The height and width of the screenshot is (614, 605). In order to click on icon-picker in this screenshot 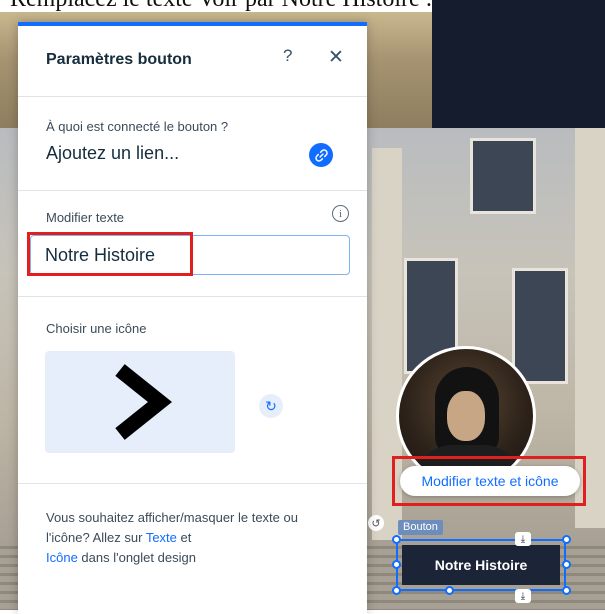, I will do `click(140, 402)`.